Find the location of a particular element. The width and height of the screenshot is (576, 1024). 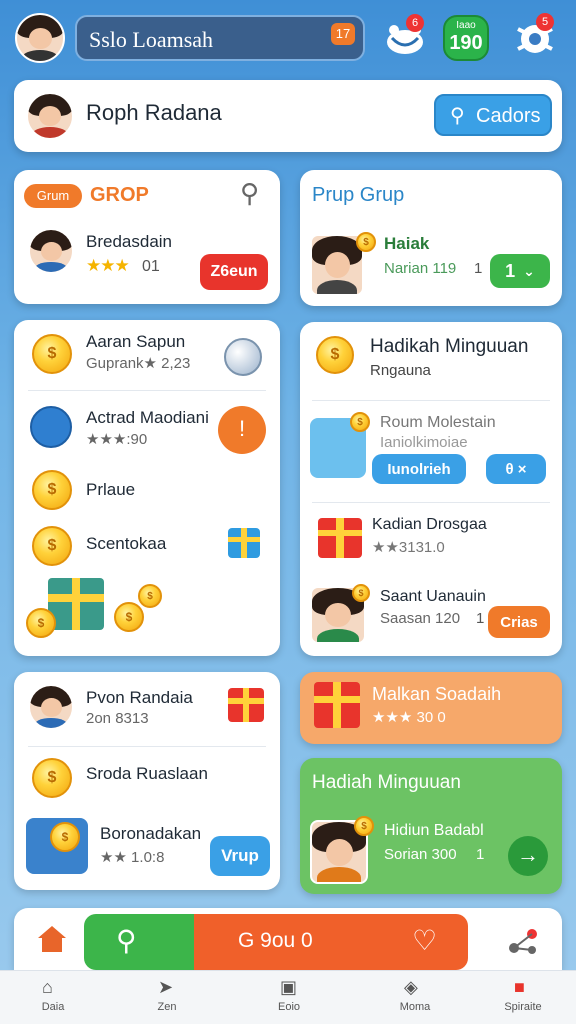

settings-gear-icon: 5 is located at coordinates (535, 36).